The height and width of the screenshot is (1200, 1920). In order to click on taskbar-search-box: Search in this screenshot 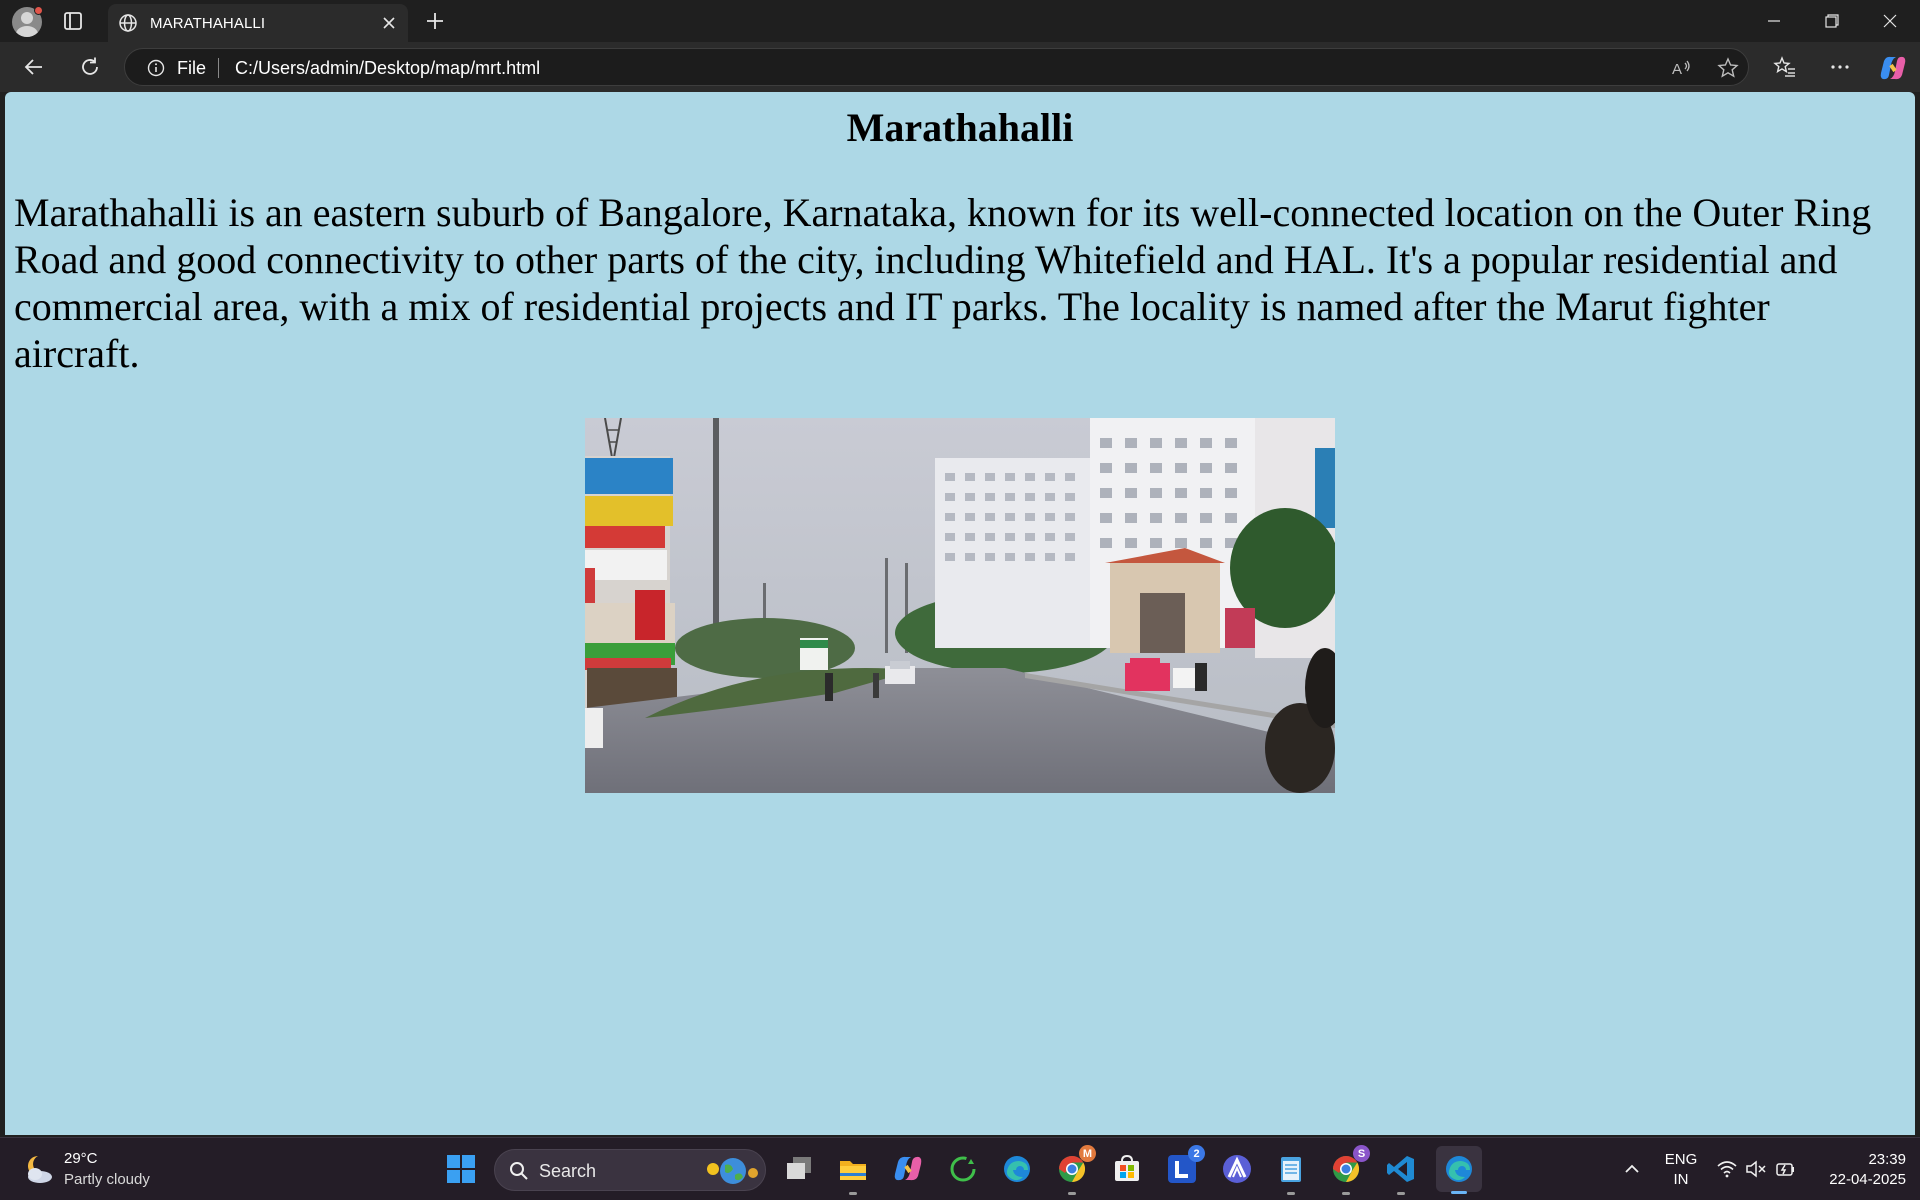, I will do `click(630, 1170)`.